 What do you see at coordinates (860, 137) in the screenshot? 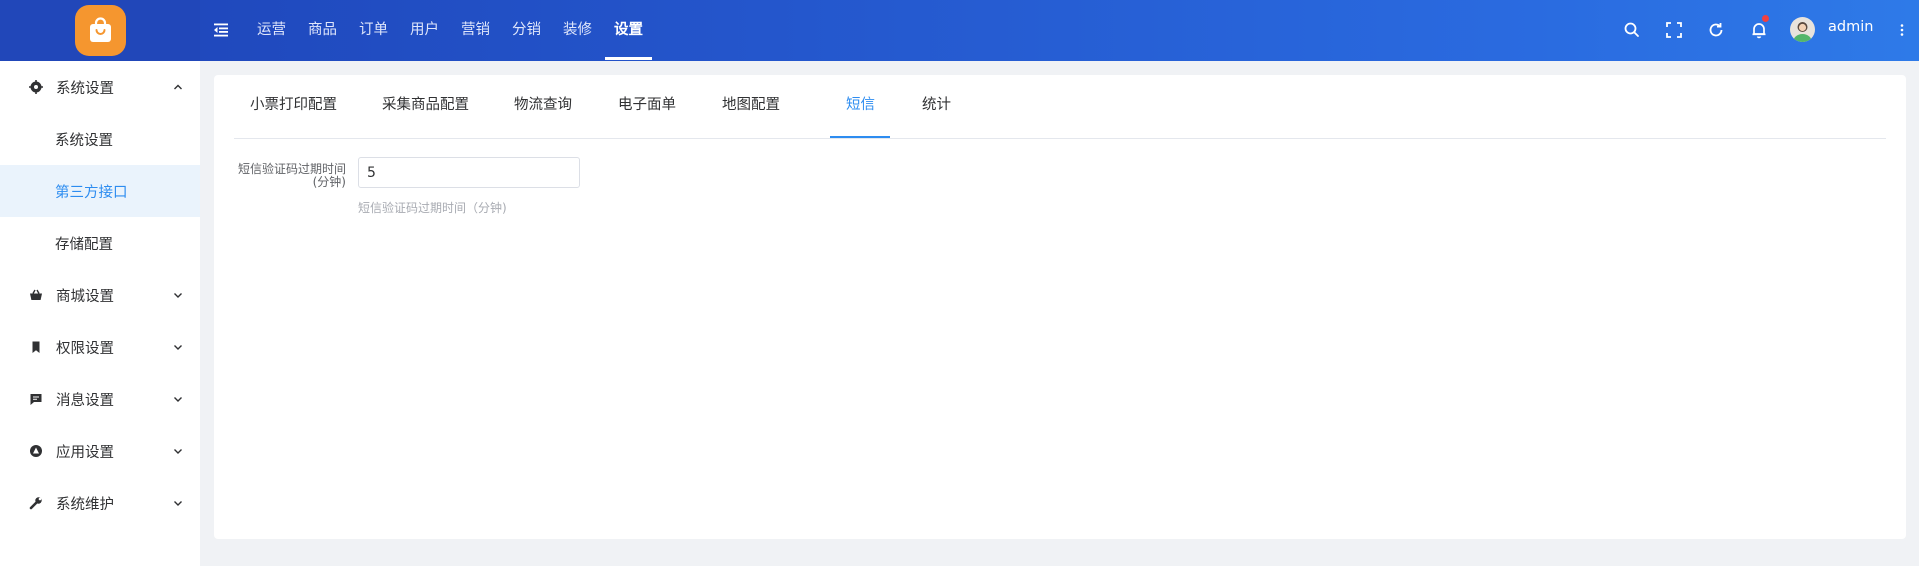
I see `active-tab-indicator` at bounding box center [860, 137].